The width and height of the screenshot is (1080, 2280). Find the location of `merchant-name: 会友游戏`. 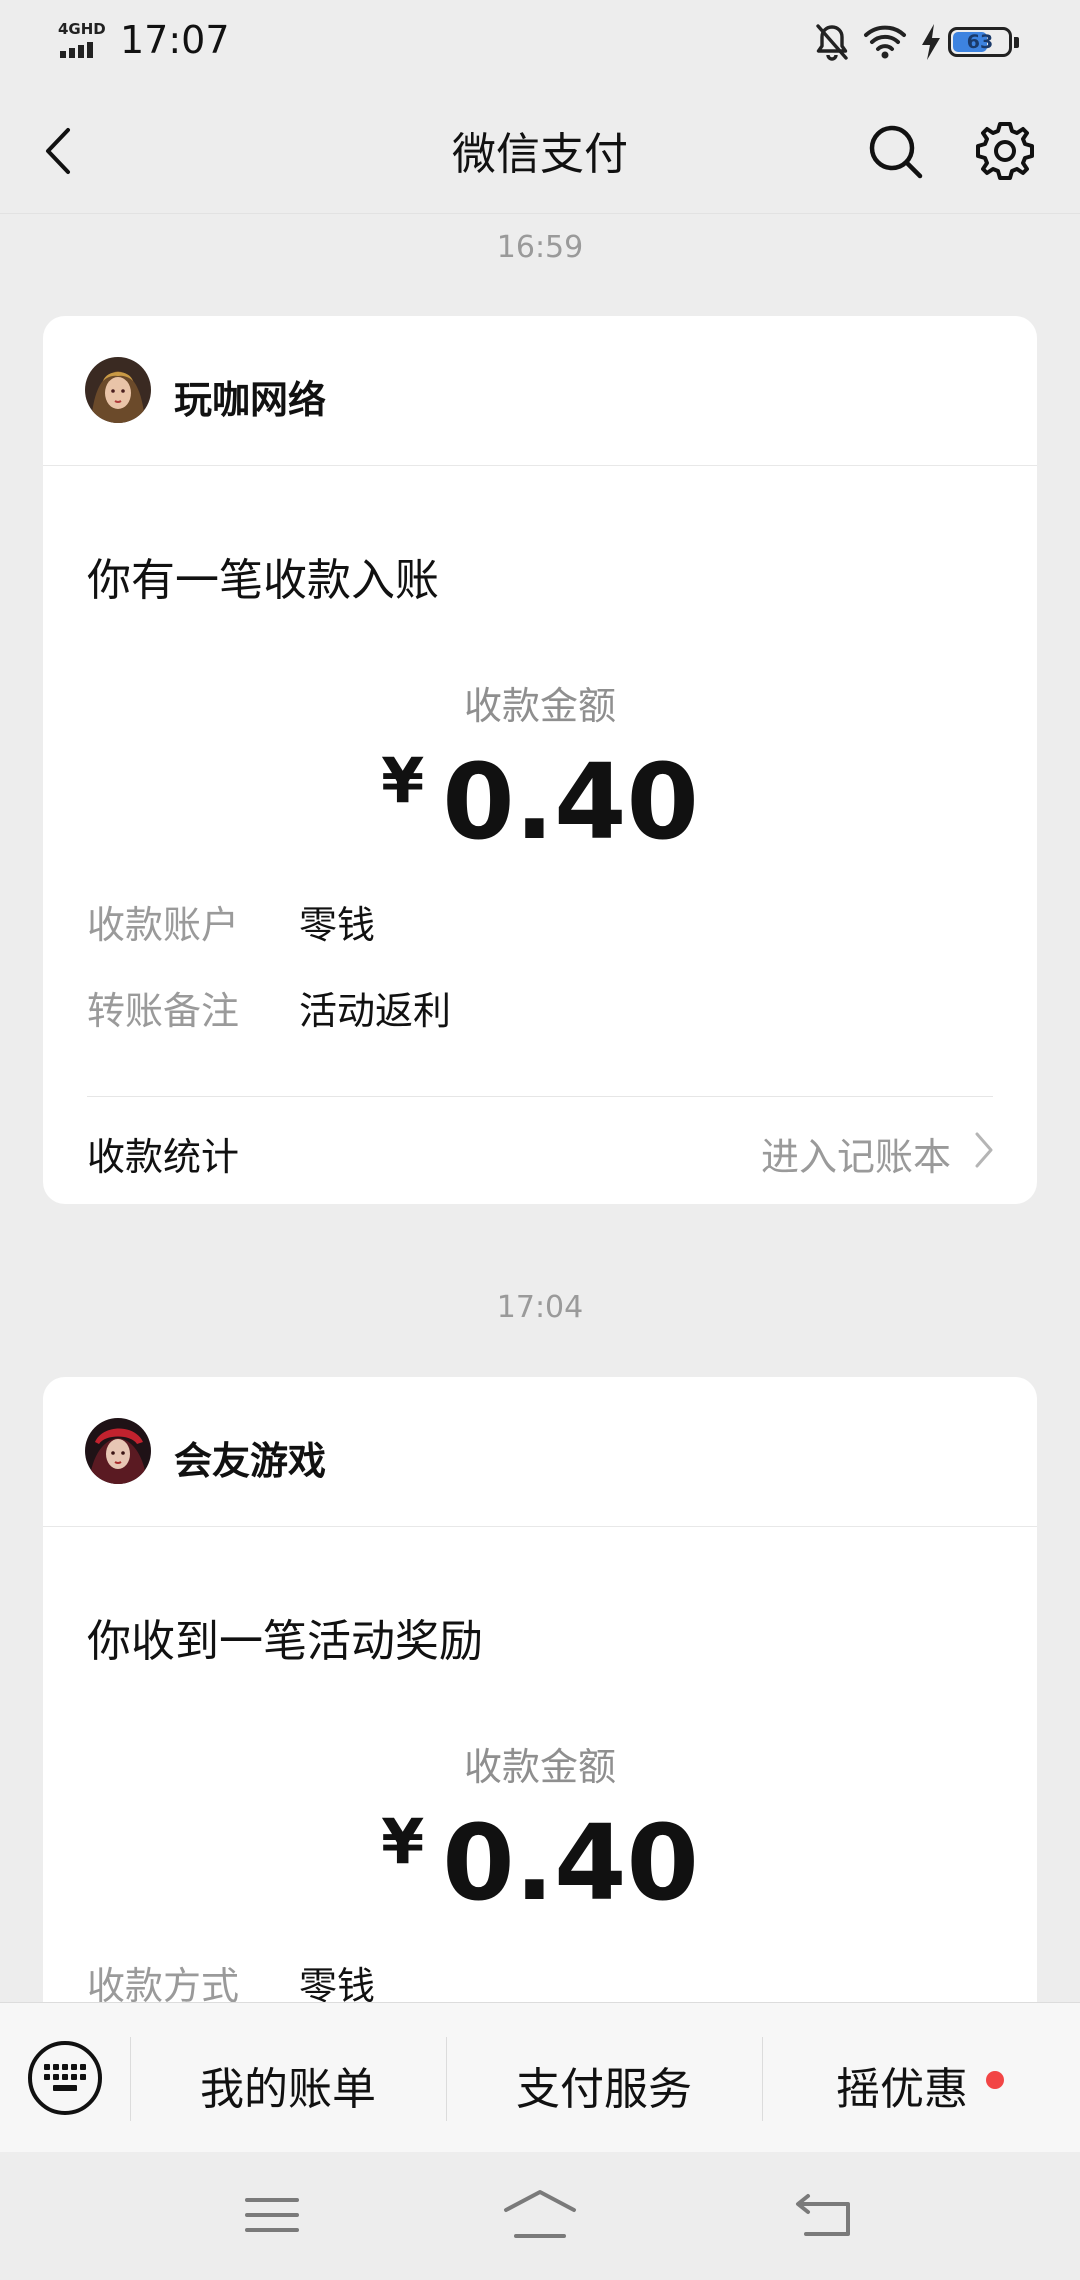

merchant-name: 会友游戏 is located at coordinates (250, 1461).